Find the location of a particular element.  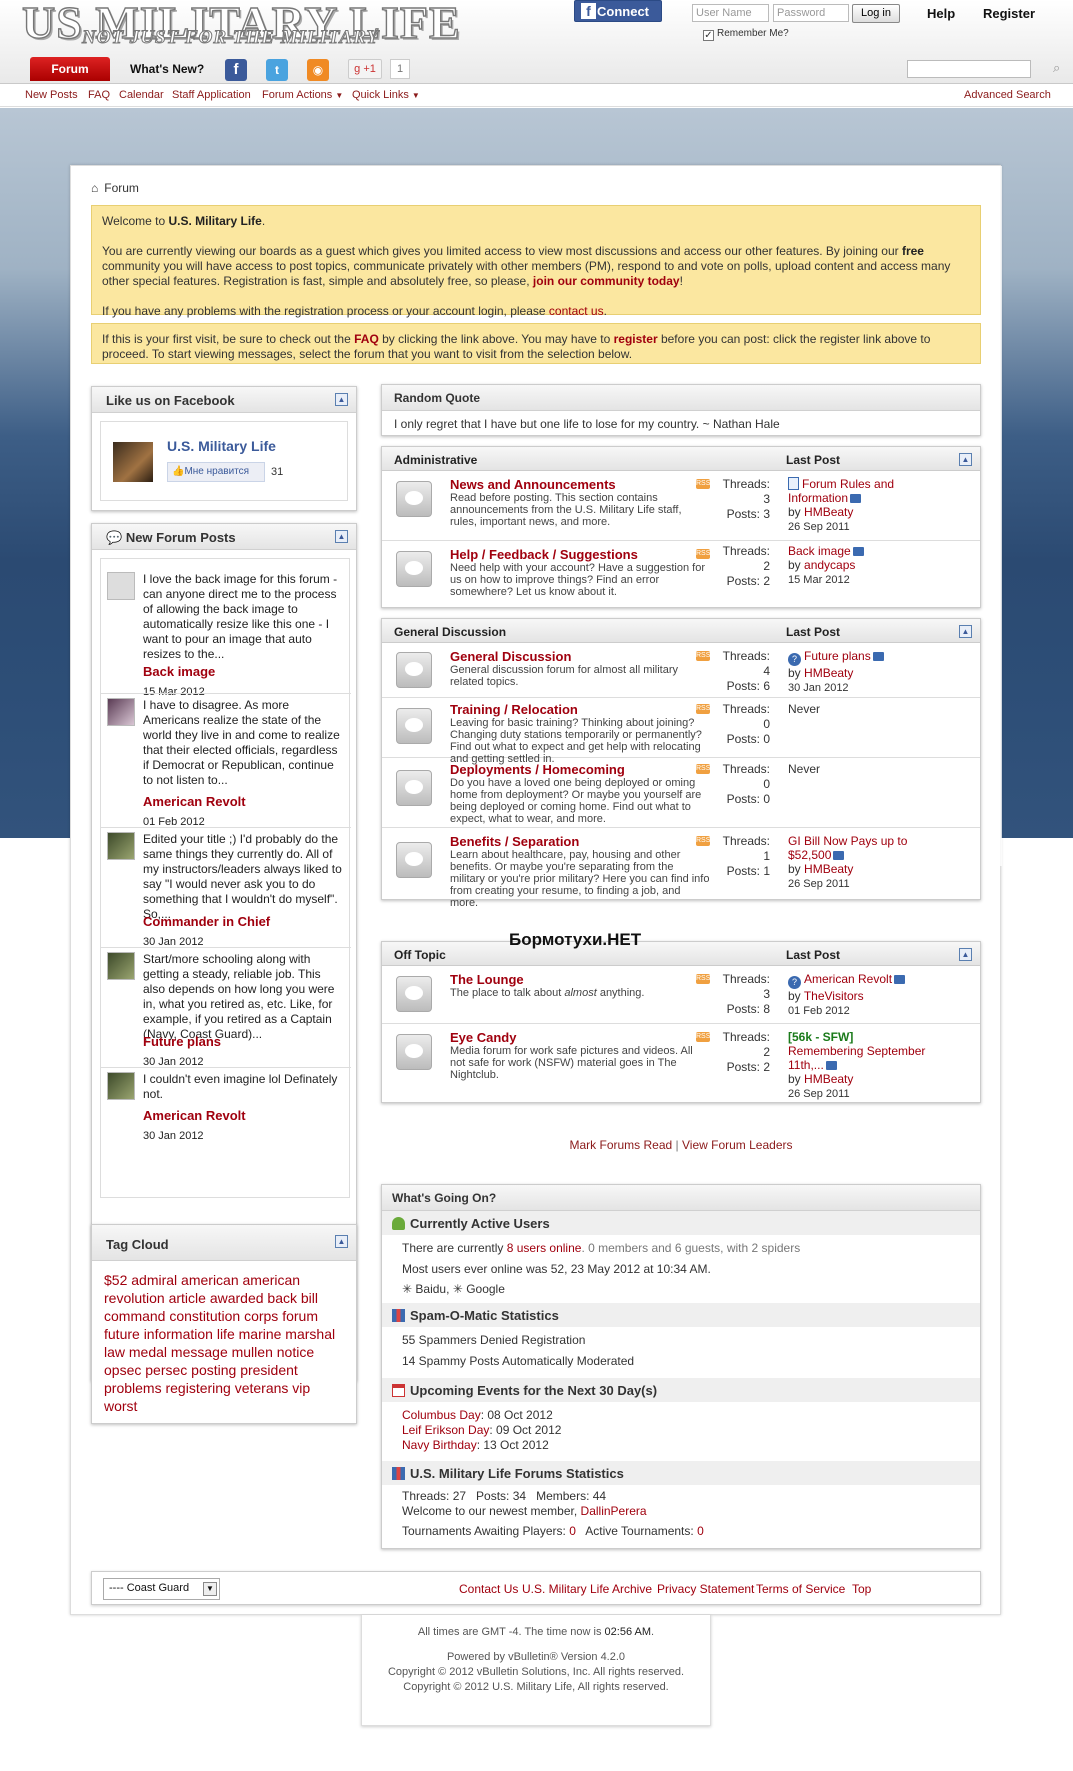

last-post-title-link: American Revolt is located at coordinates (848, 979).